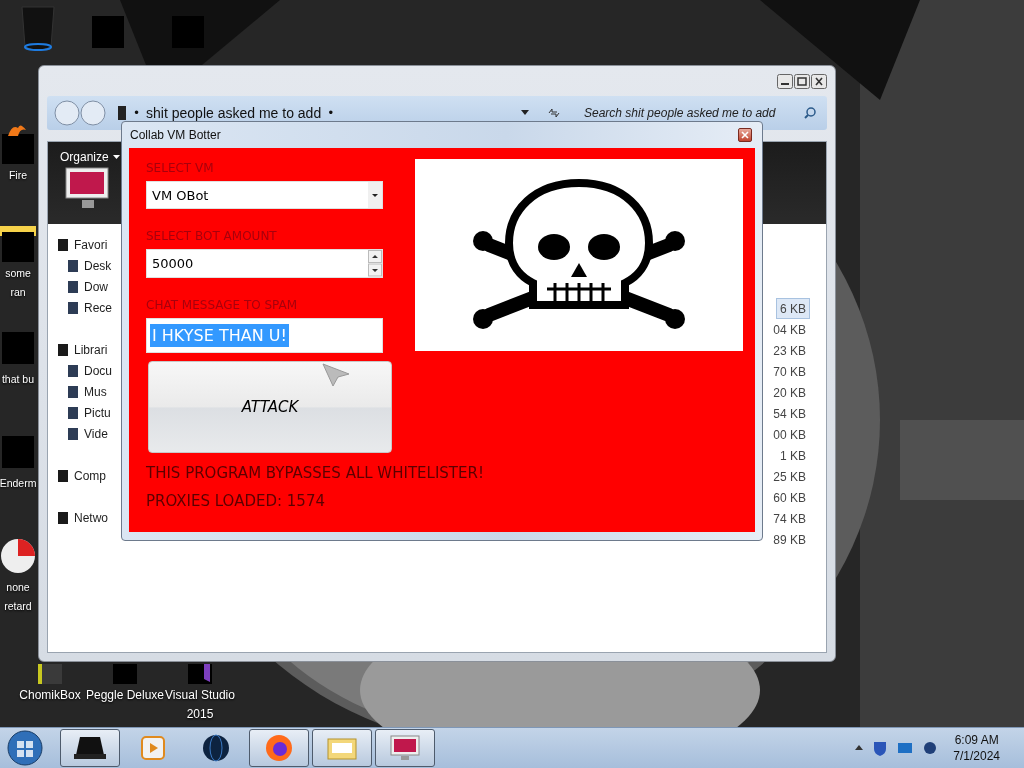 The width and height of the screenshot is (1024, 768). I want to click on media-player-icon, so click(153, 748).